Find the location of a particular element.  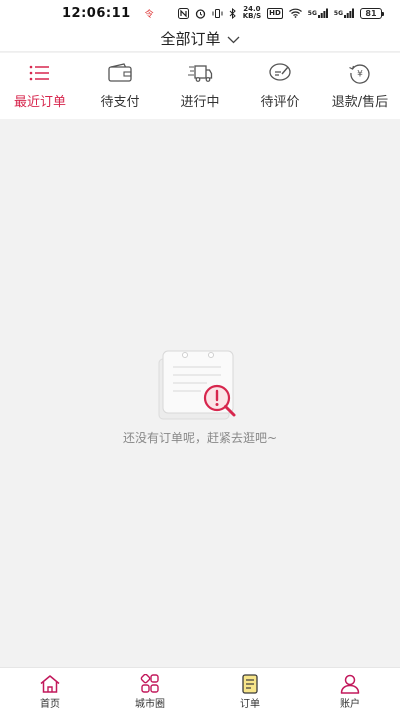

home-icon is located at coordinates (50, 684).